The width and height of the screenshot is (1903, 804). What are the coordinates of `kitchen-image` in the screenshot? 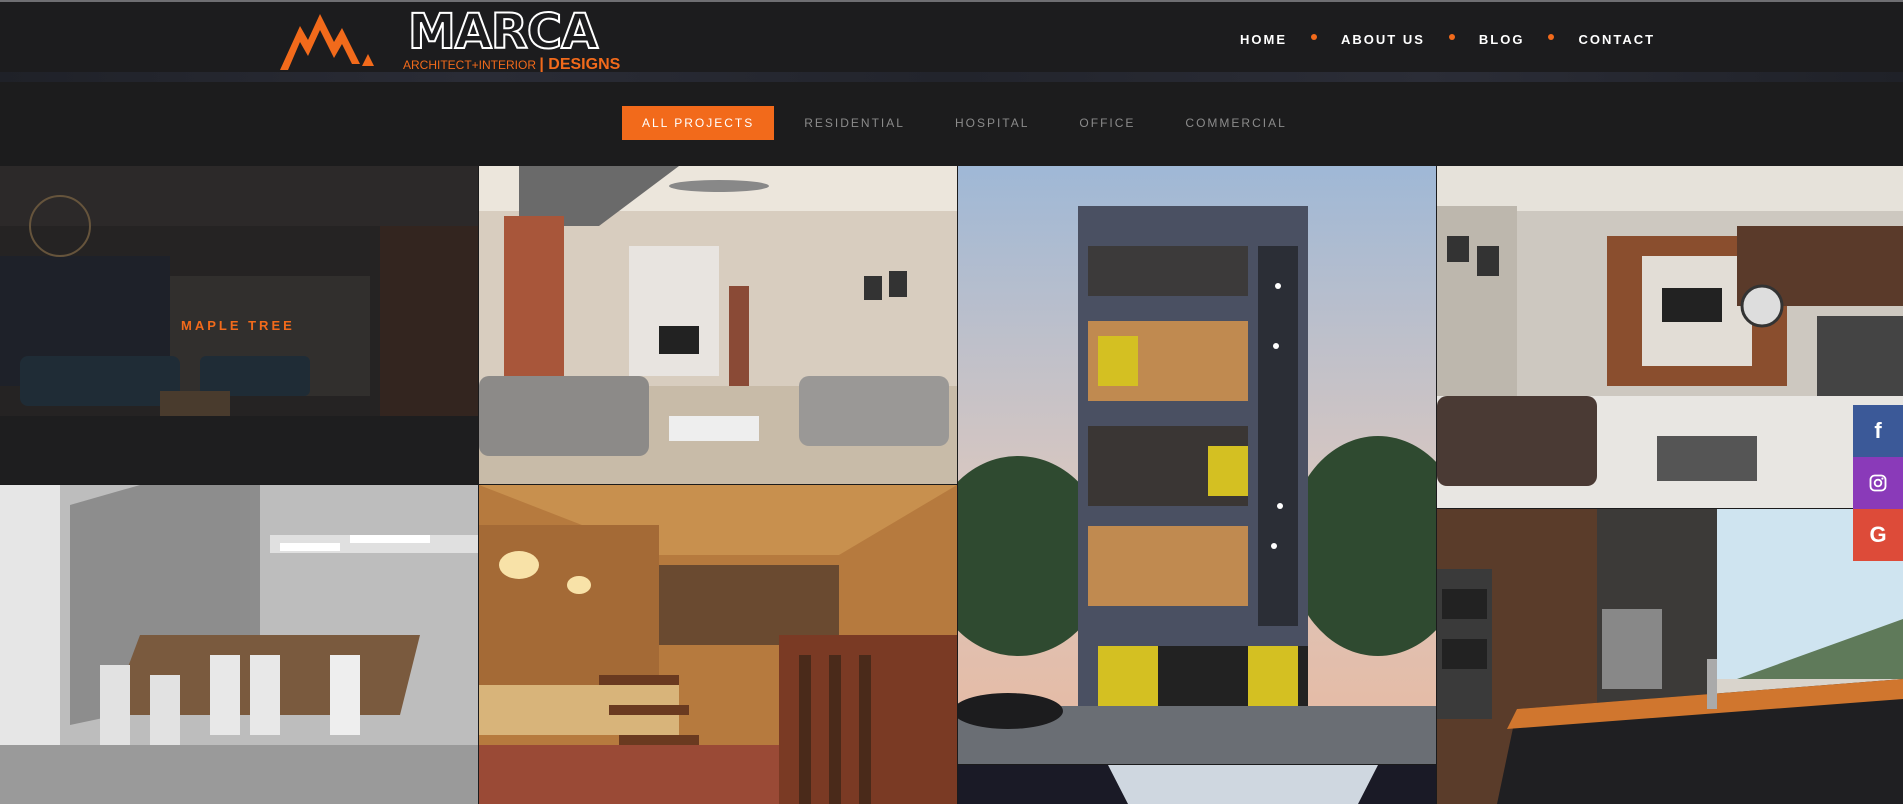 It's located at (1670, 656).